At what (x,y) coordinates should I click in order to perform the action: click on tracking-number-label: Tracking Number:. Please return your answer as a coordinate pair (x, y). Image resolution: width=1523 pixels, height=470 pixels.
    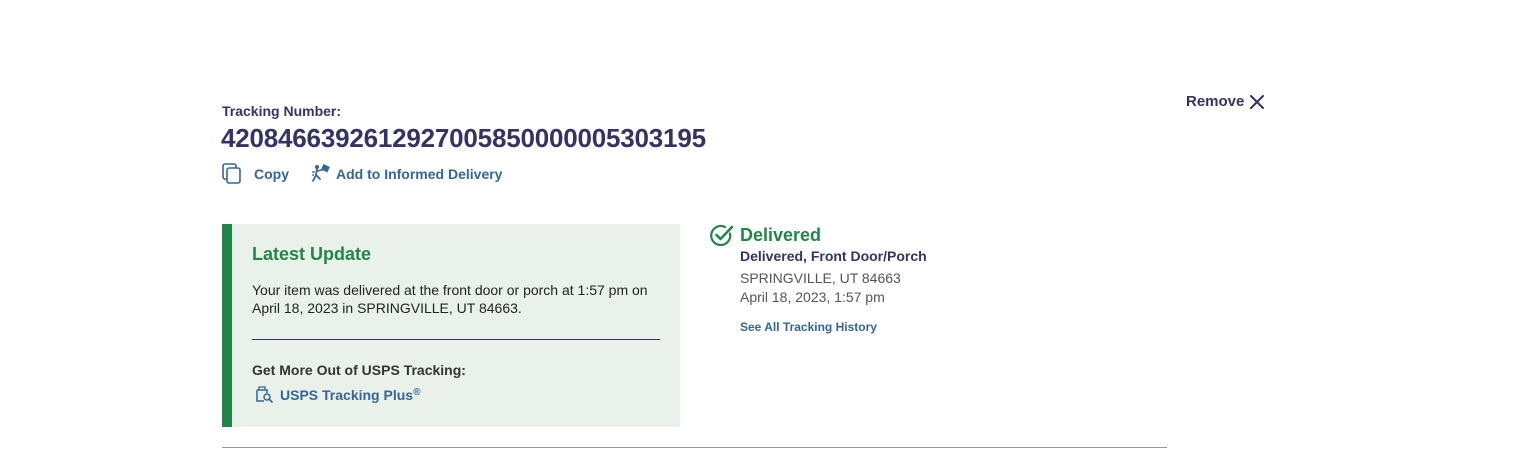
    Looking at the image, I should click on (282, 111).